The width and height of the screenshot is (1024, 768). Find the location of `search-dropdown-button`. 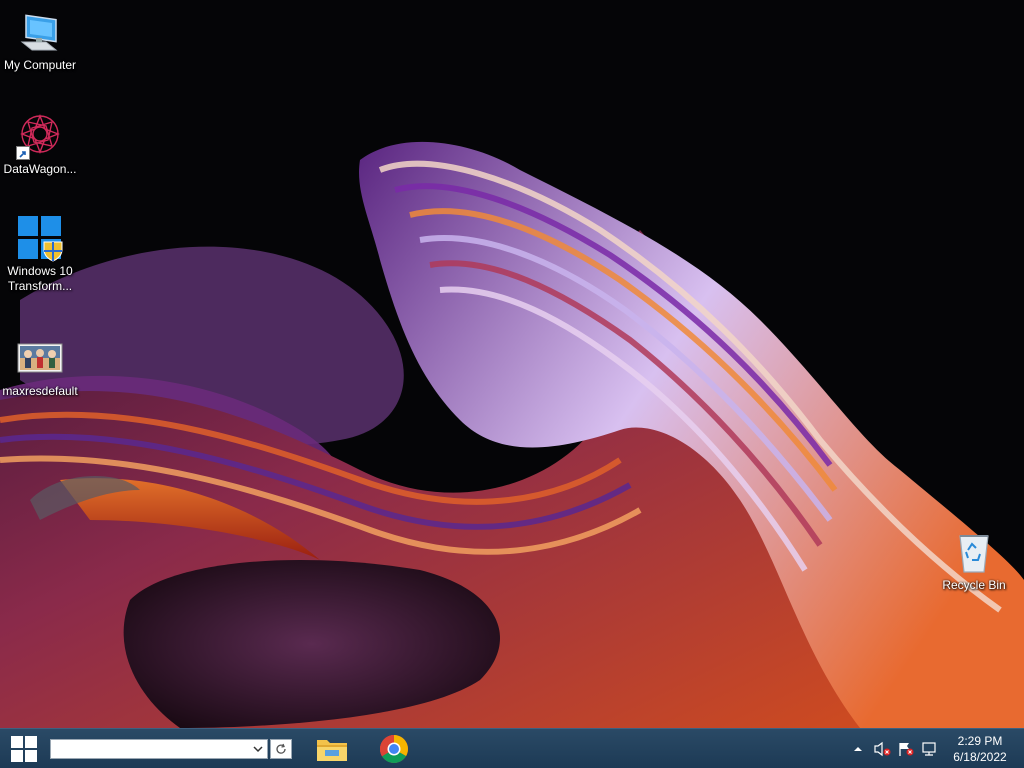

search-dropdown-button is located at coordinates (258, 749).